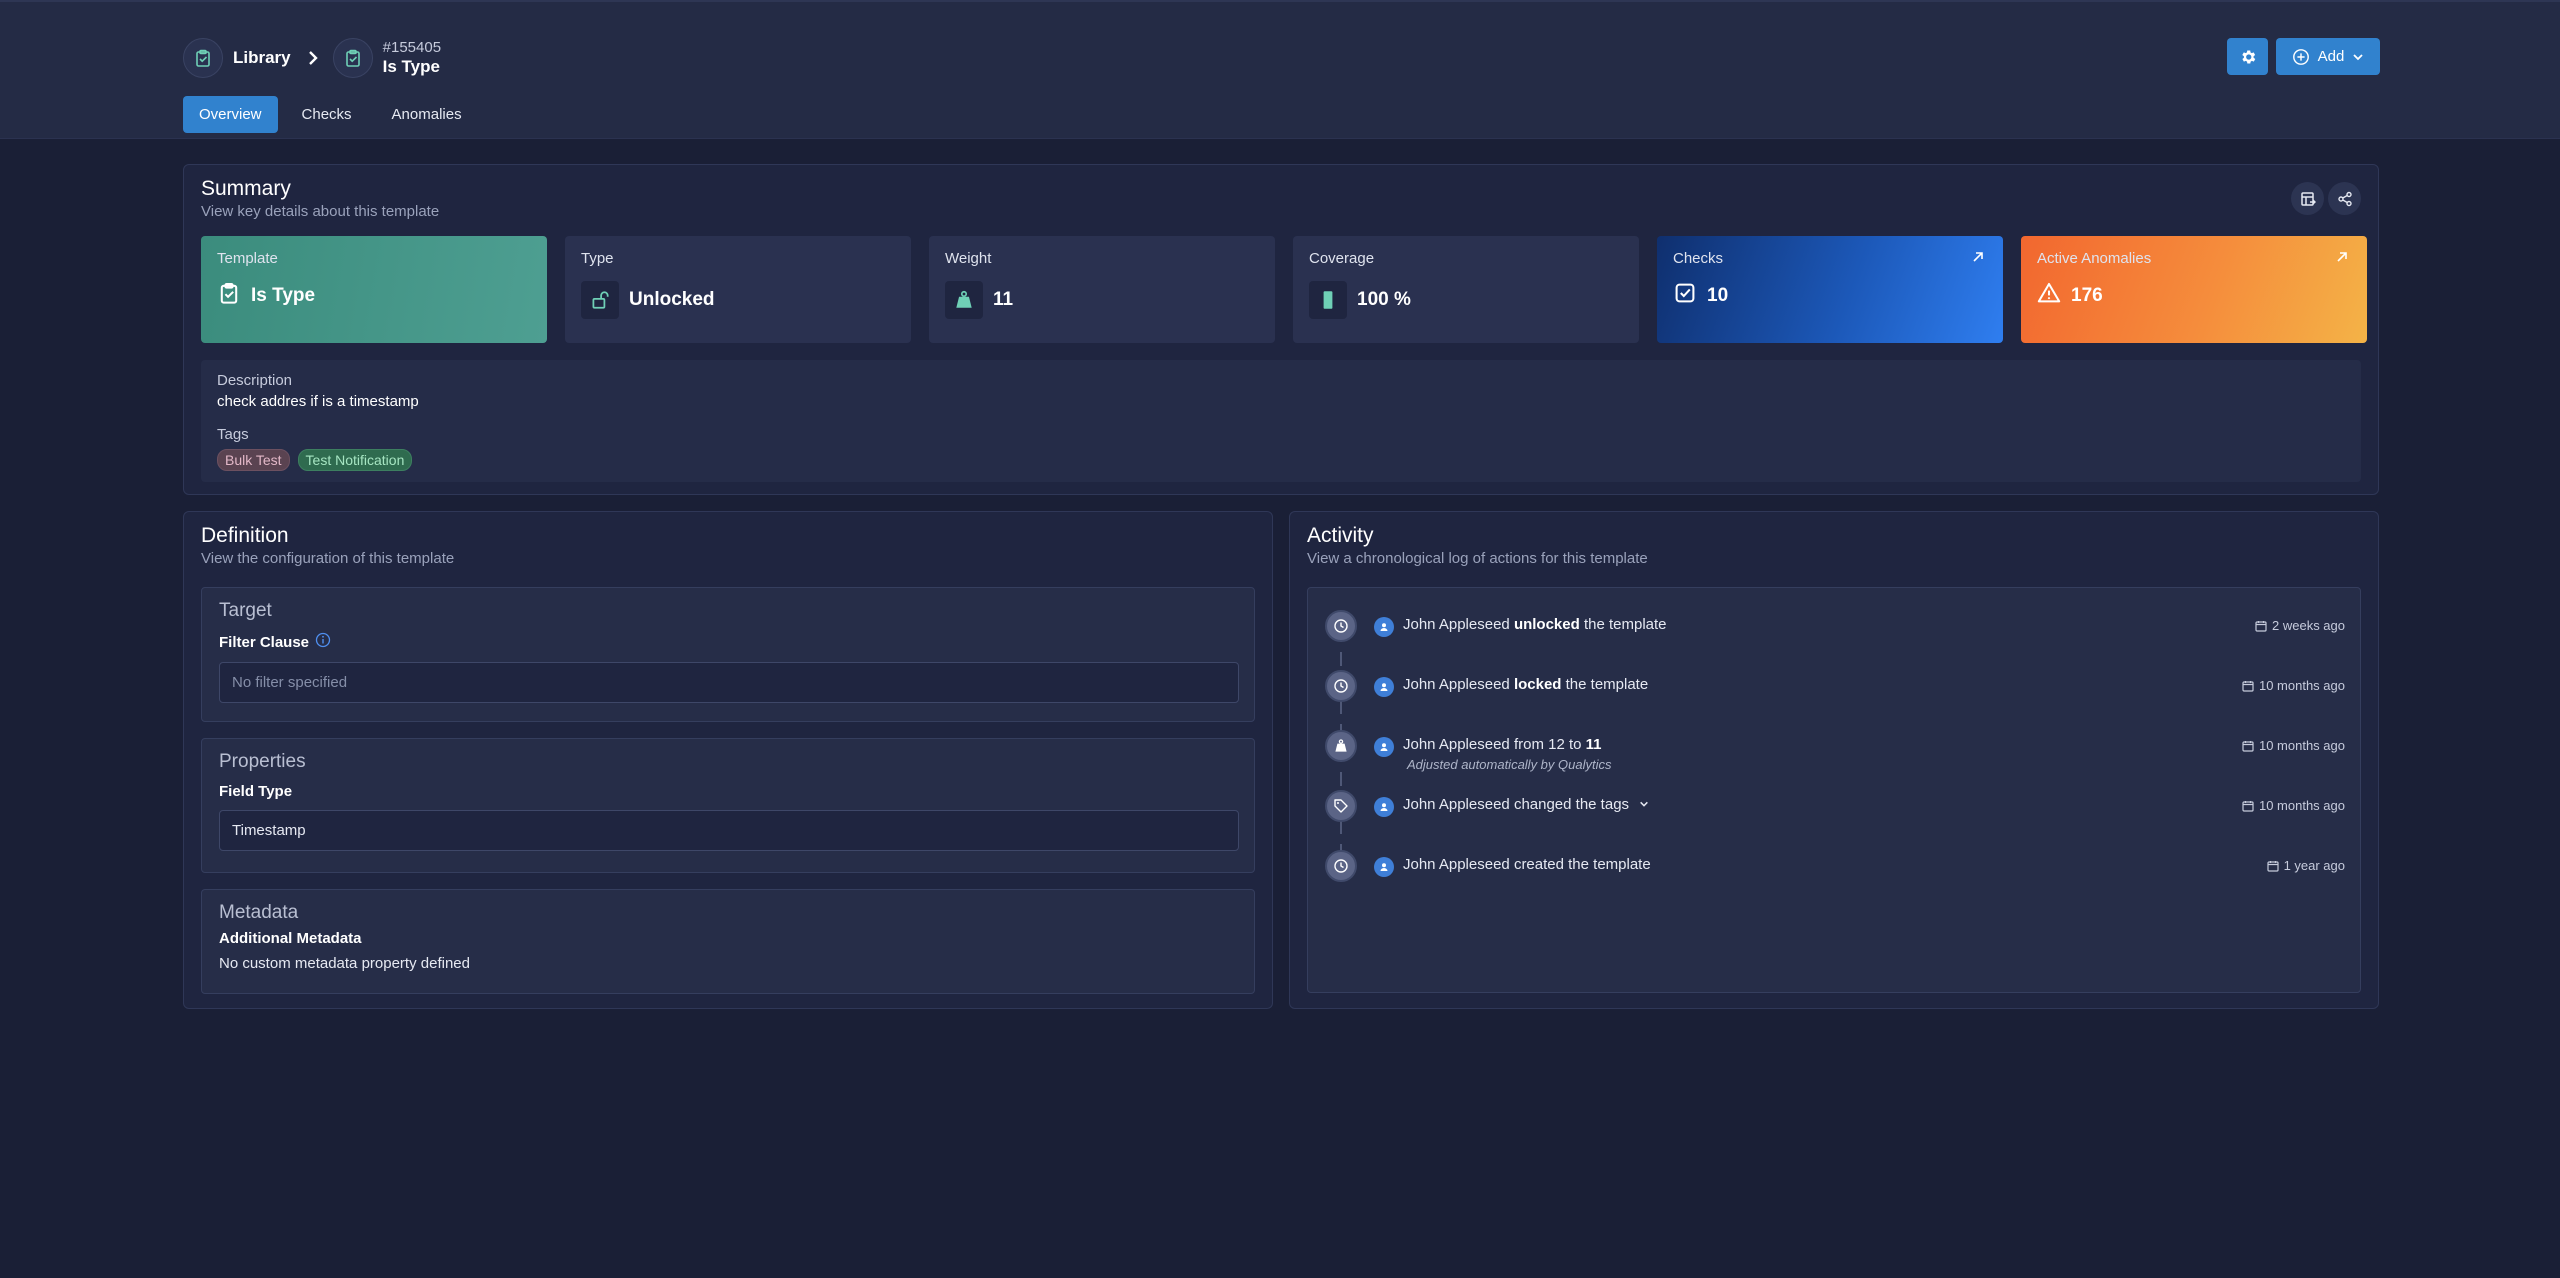 Image resolution: width=2560 pixels, height=1278 pixels. What do you see at coordinates (2300, 56) in the screenshot?
I see `plus-circle-icon` at bounding box center [2300, 56].